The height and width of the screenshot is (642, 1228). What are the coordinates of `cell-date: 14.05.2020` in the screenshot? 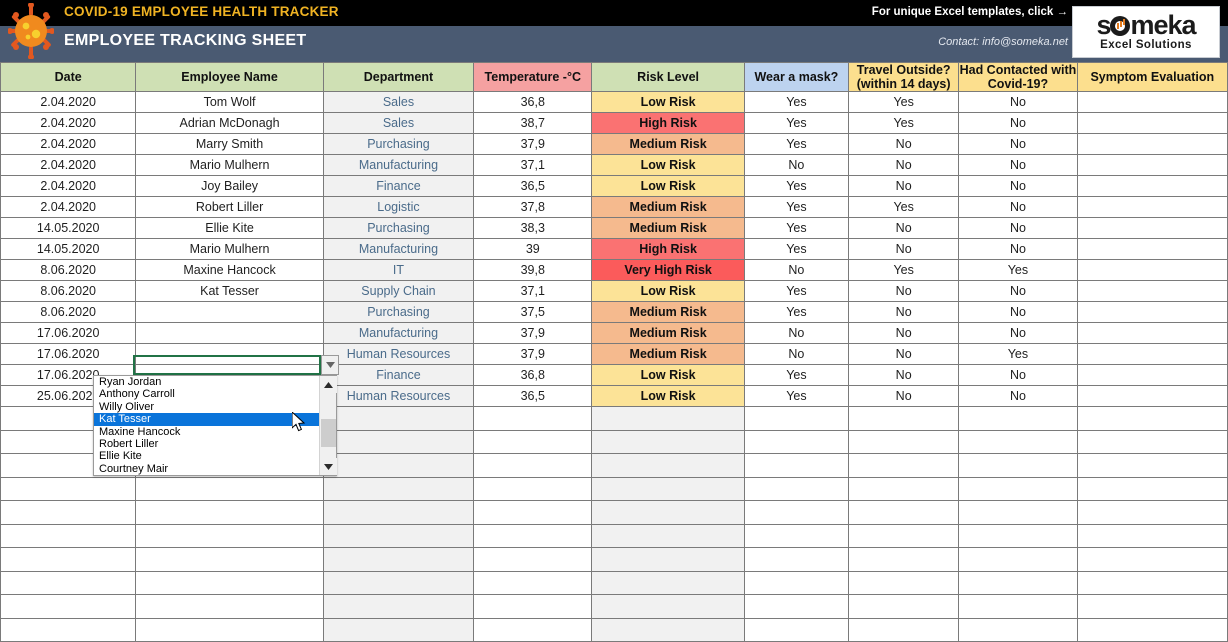 It's located at (68, 228).